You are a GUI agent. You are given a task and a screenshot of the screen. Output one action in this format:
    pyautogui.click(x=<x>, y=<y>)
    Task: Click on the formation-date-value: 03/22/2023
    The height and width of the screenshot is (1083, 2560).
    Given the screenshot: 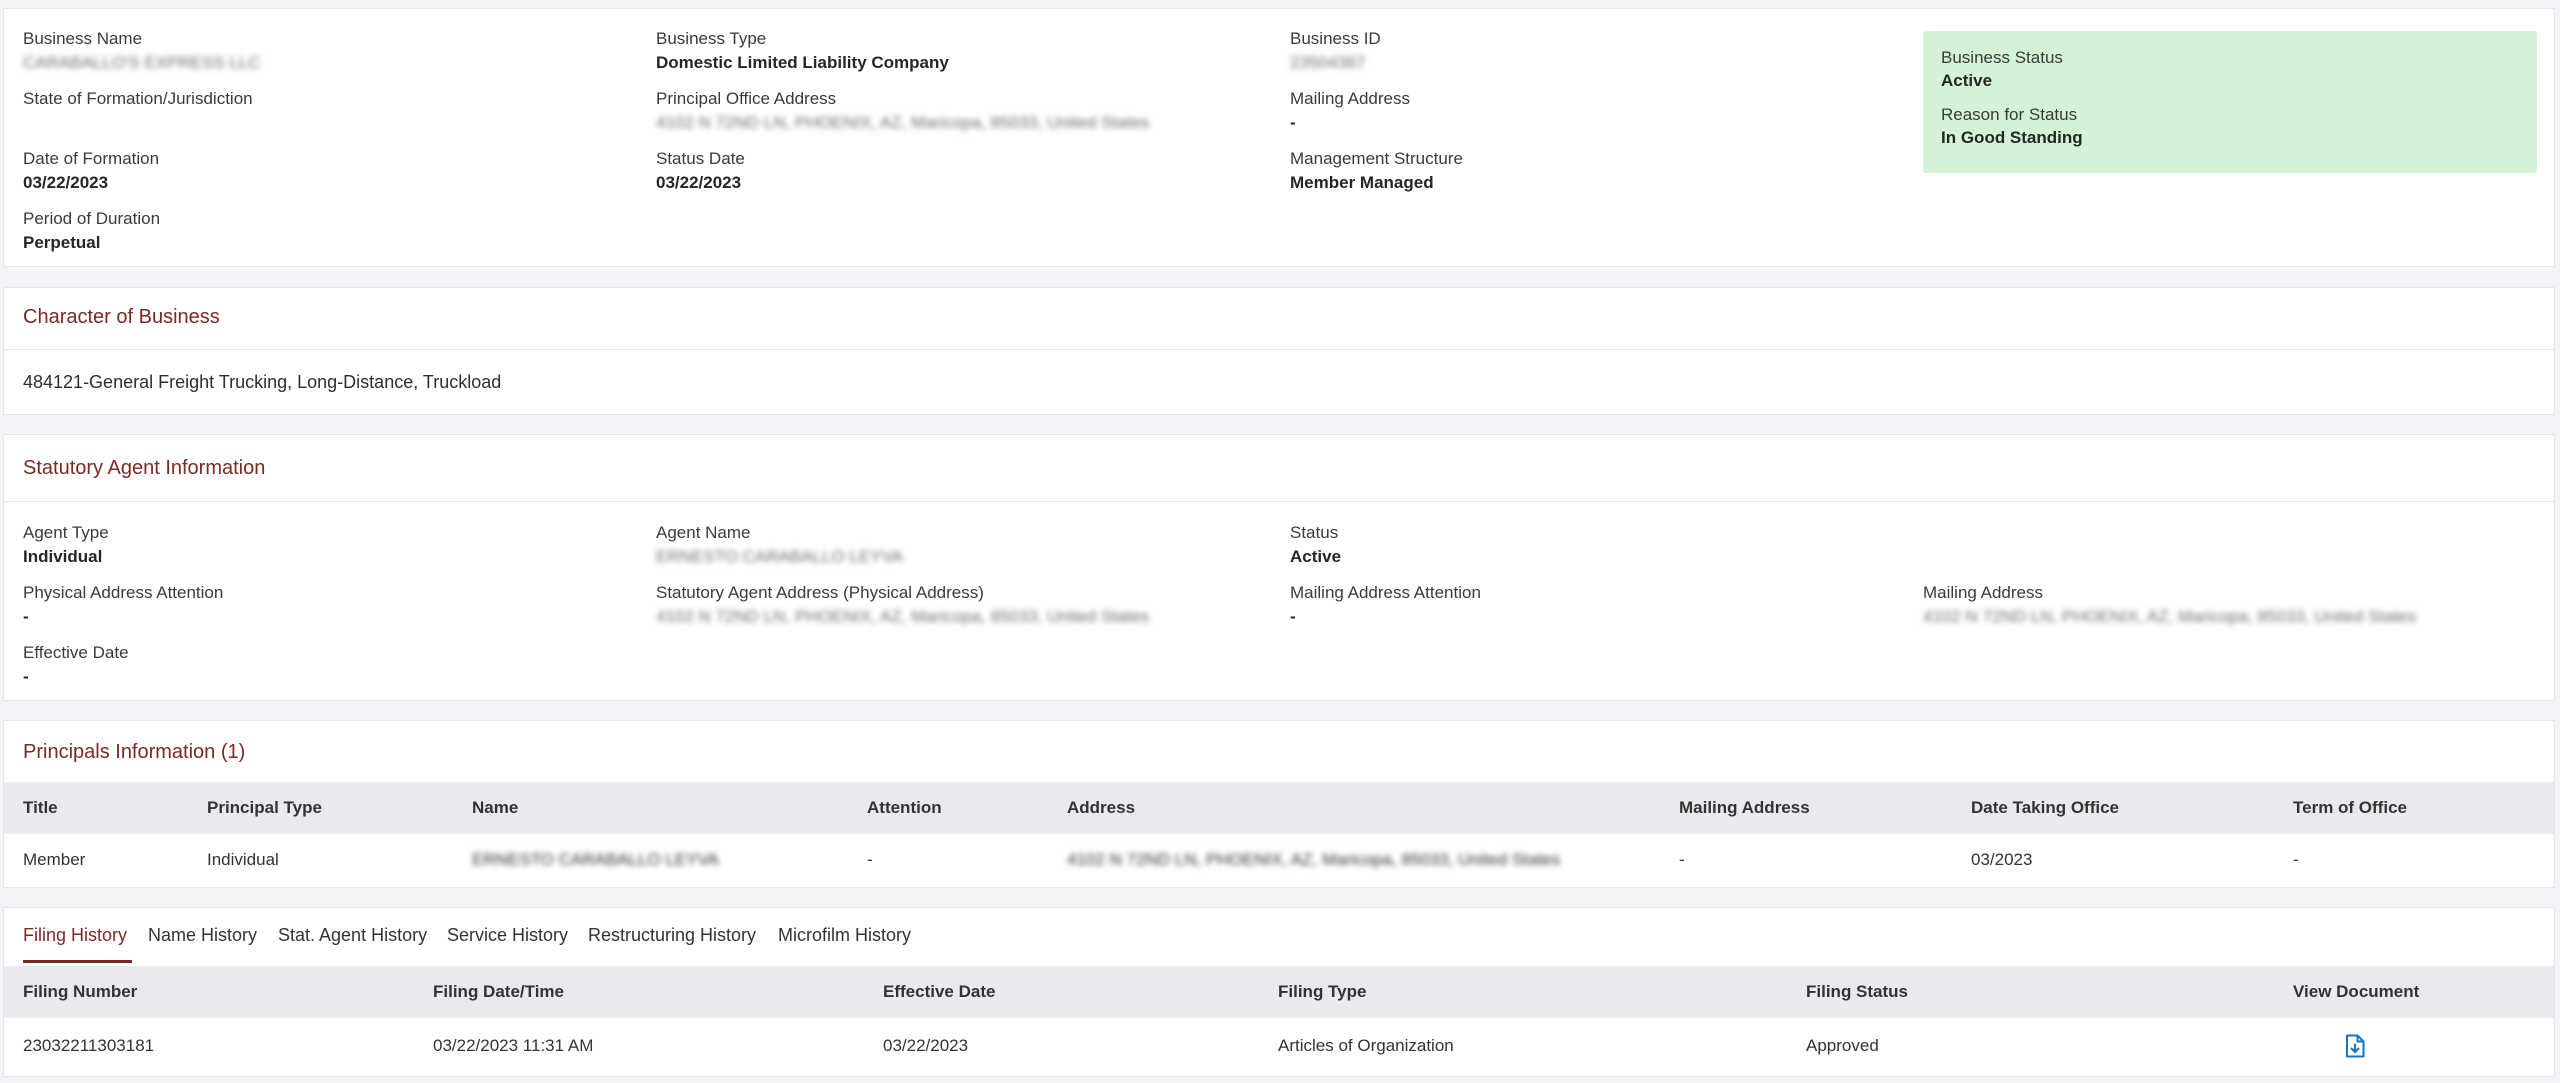 What is the action you would take?
    pyautogui.click(x=66, y=182)
    